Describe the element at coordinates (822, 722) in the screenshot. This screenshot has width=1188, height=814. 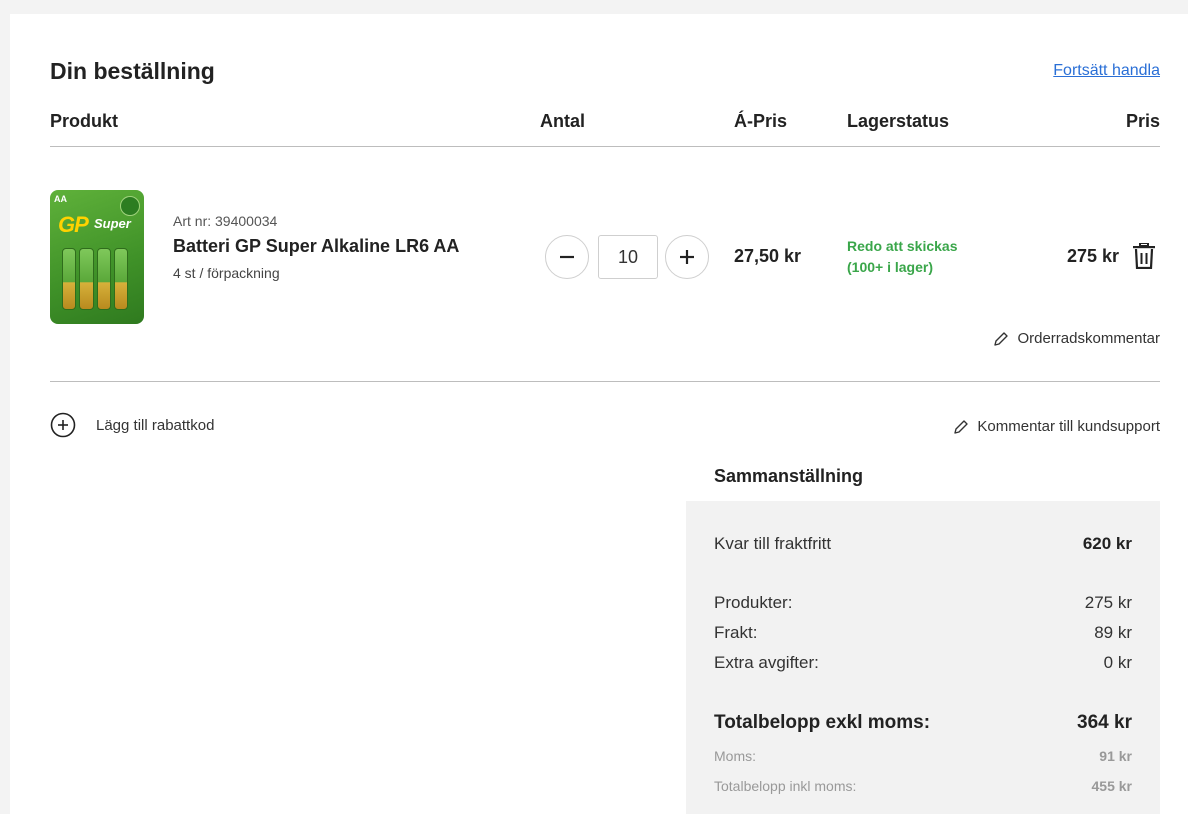
I see `total-excl-vat-label: Totalbelopp exkl moms:` at that location.